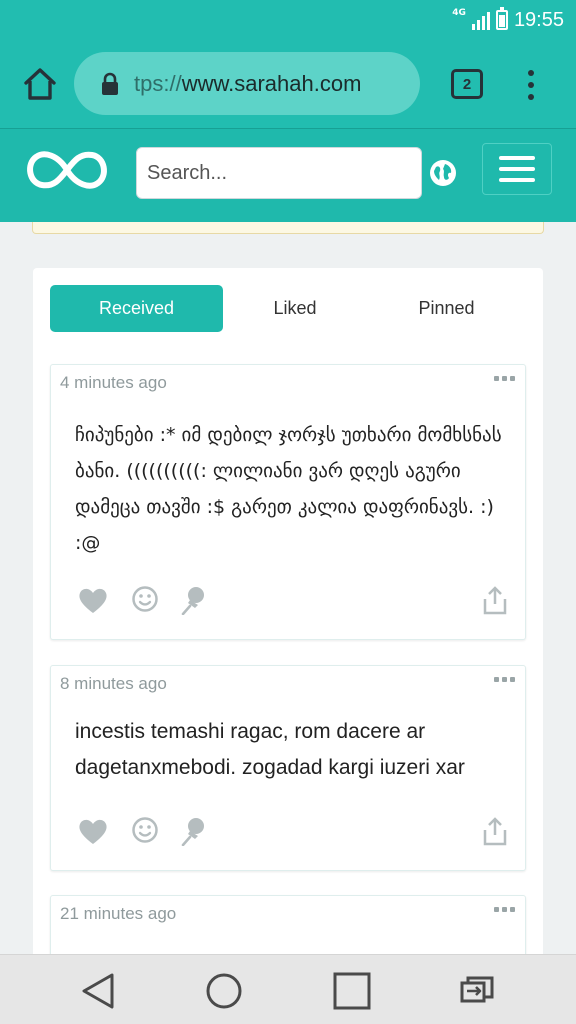  I want to click on navigation-bar, so click(288, 989).